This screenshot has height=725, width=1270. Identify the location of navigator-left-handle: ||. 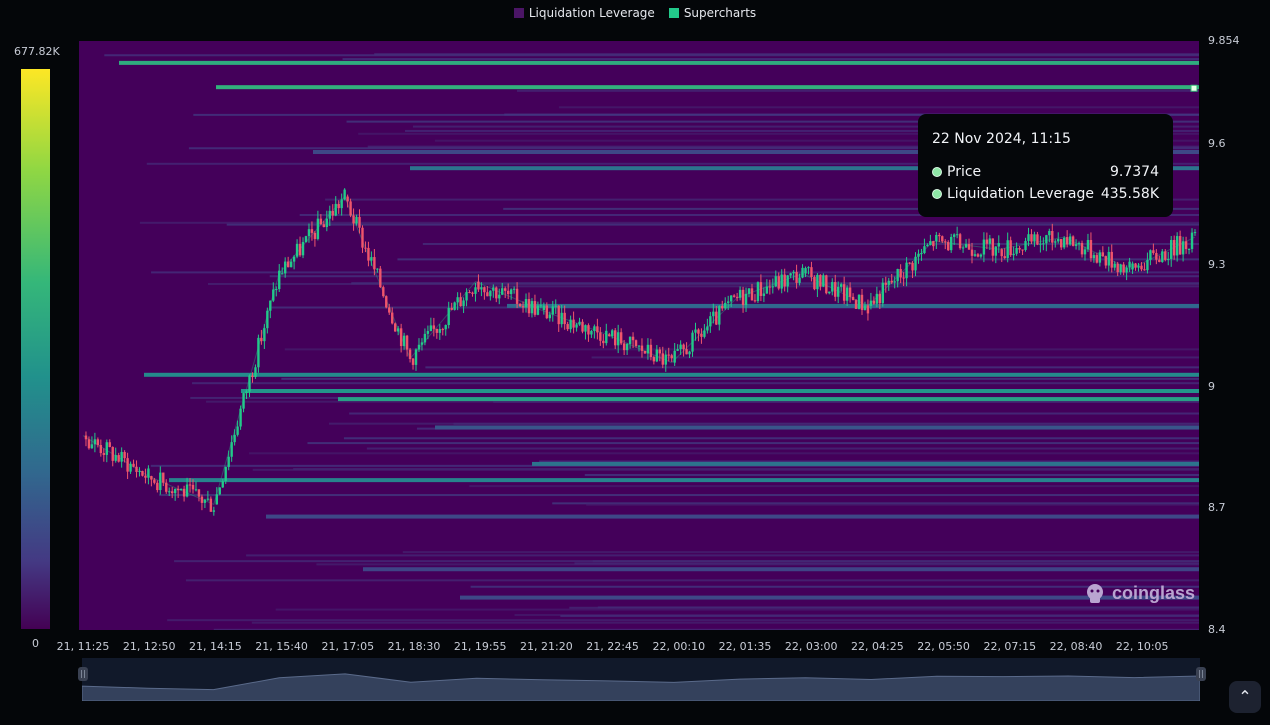
(83, 674).